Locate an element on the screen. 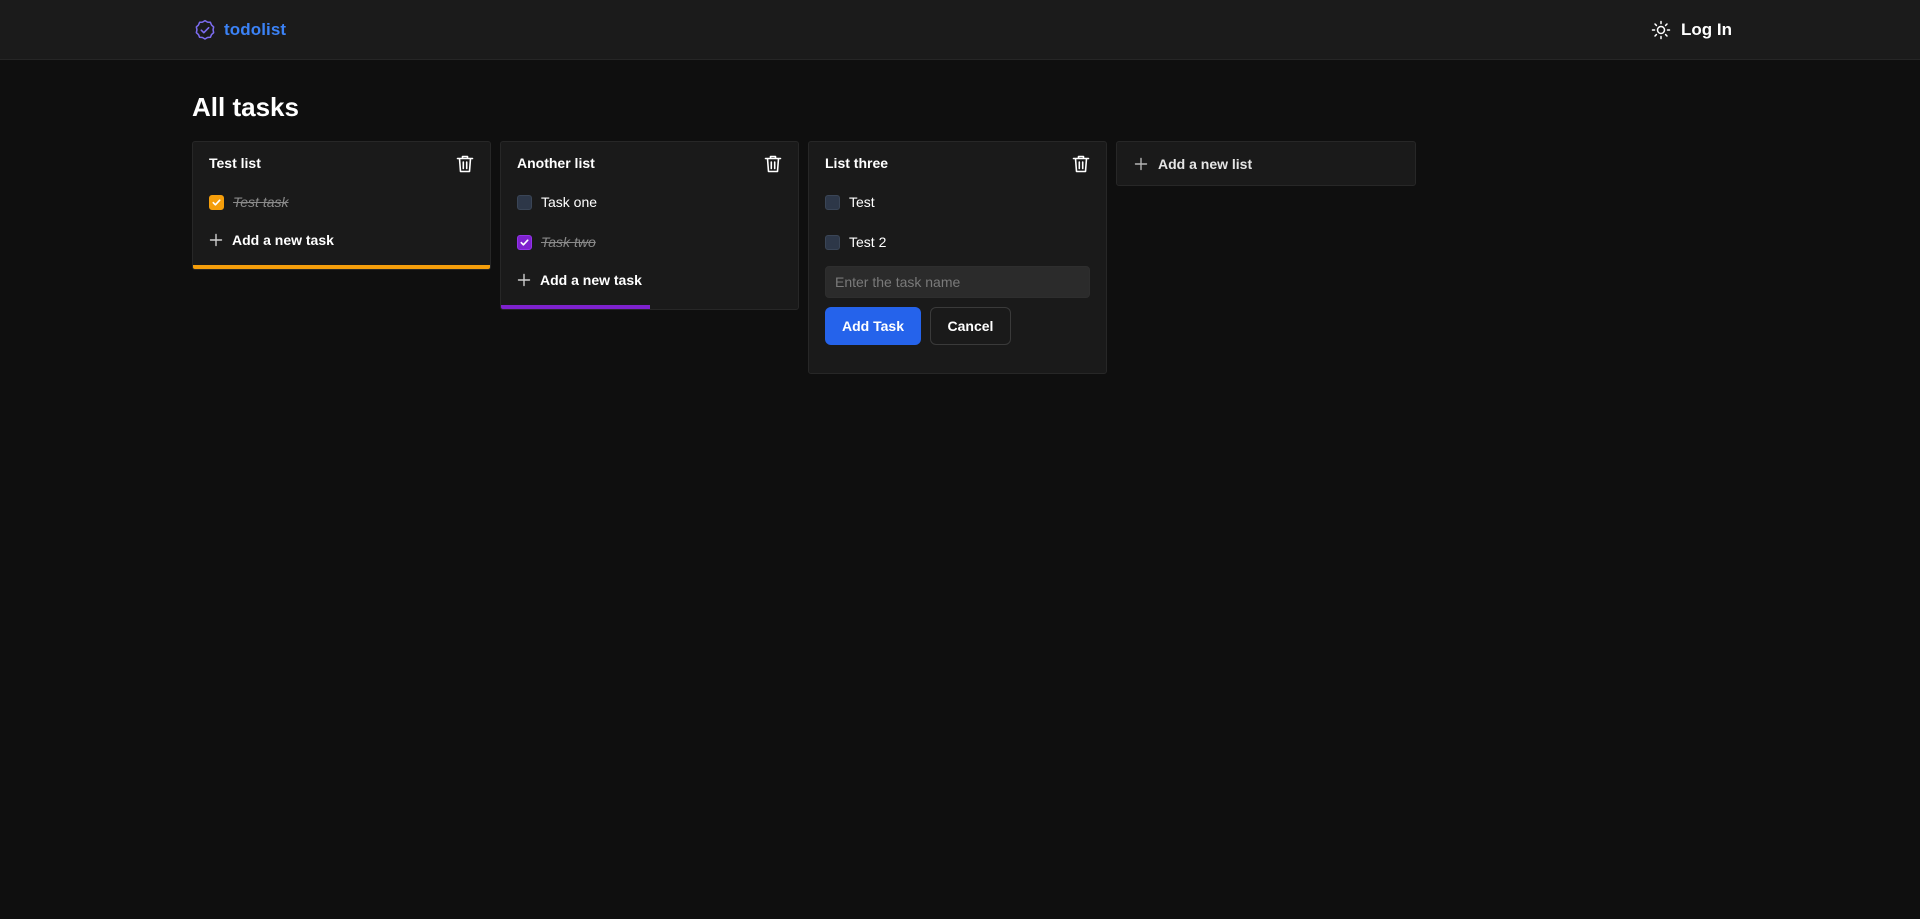 The image size is (1920, 919). task-item: Test task is located at coordinates (249, 202).